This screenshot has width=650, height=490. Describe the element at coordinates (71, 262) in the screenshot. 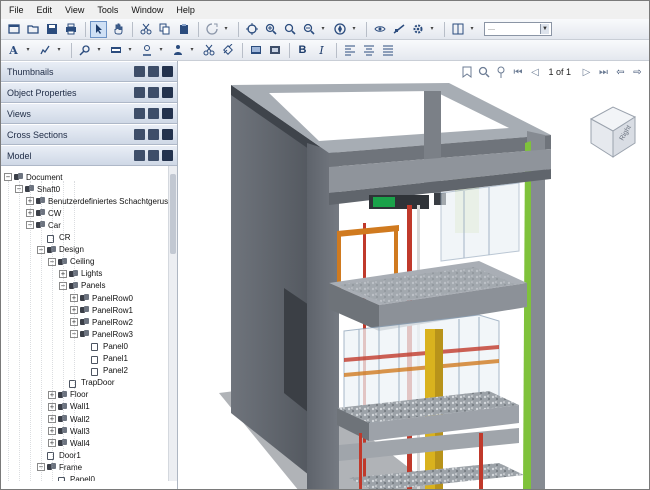

I see `tree-node: − Ceiling` at that location.